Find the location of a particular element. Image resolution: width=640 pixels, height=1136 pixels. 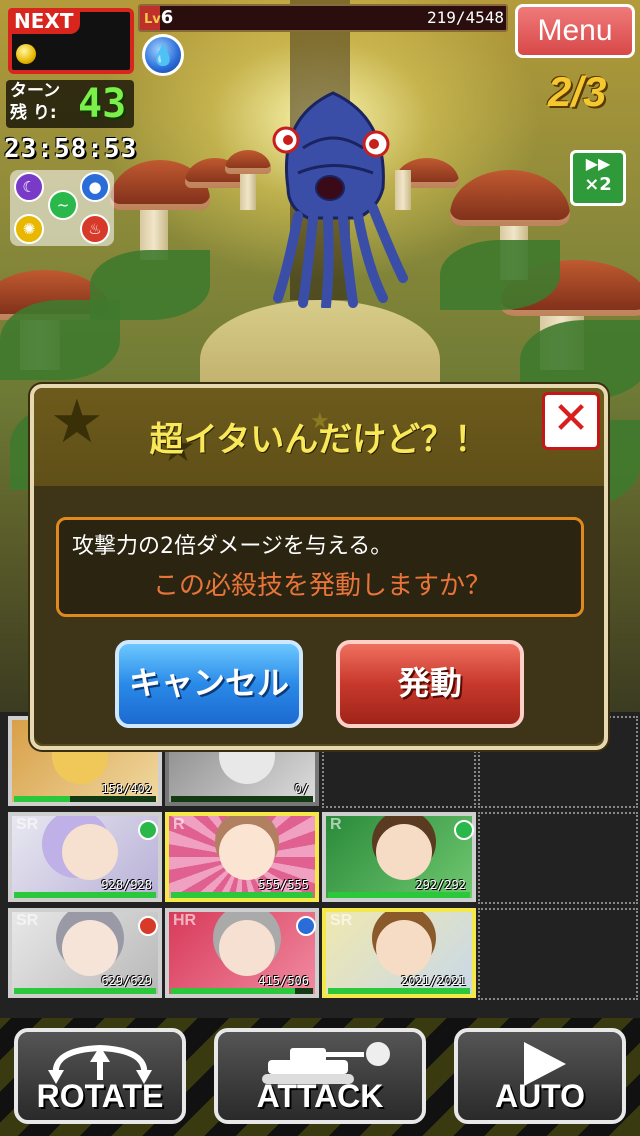

hp-bar-track is located at coordinates (242, 799).